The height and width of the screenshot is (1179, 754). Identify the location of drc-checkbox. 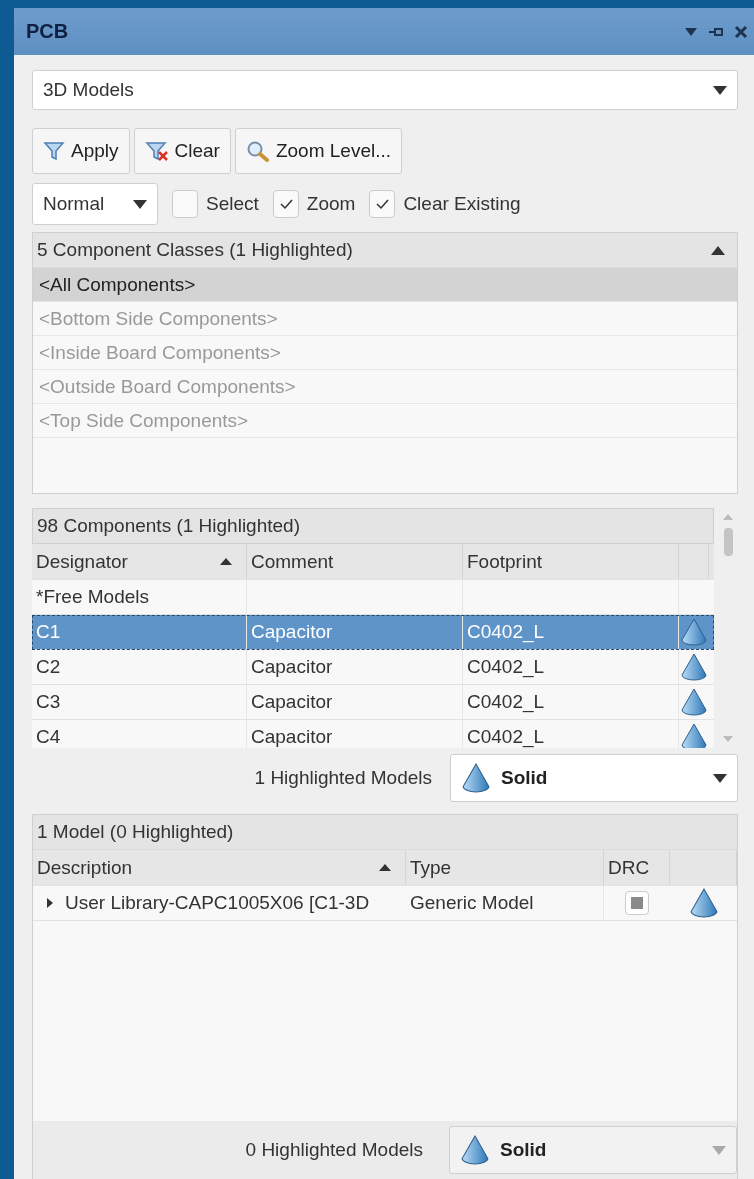
(637, 903).